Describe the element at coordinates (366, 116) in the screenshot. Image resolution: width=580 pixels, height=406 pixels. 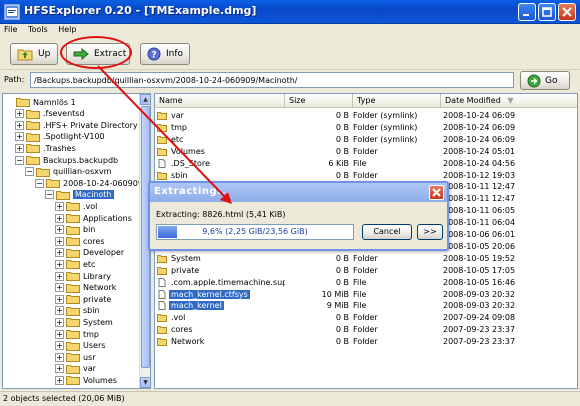
I see `file-row: var 0 B Folder (symlink) 2008-10-24 06:09` at that location.